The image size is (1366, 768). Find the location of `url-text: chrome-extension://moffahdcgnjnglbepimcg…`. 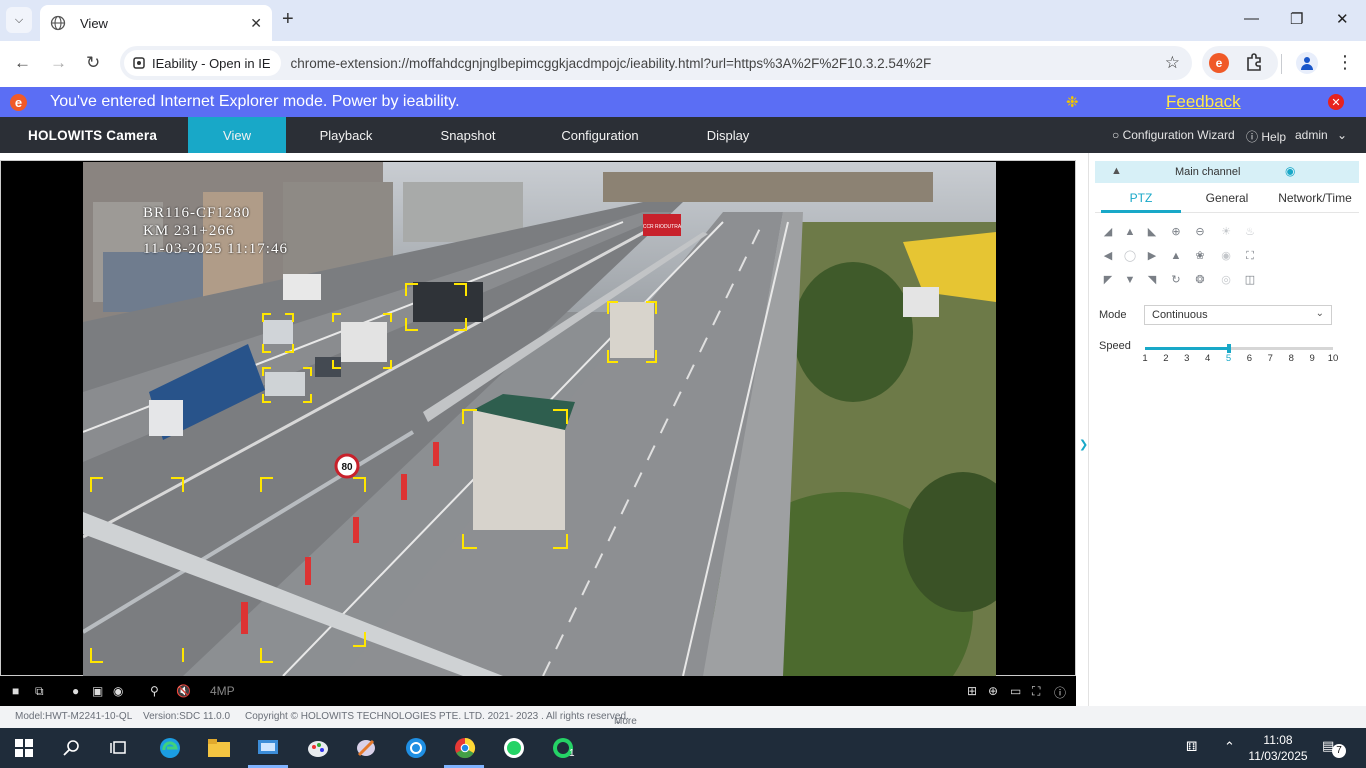

url-text: chrome-extension://moffahdcgnjnglbepimcg… is located at coordinates (611, 63).